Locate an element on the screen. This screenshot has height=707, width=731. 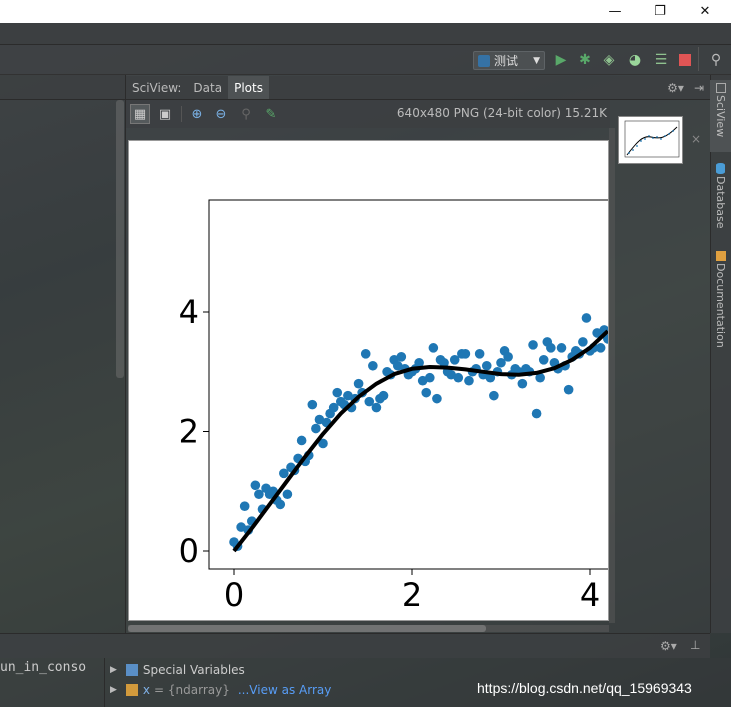
plot-thumbnail-image is located at coordinates (652, 139).